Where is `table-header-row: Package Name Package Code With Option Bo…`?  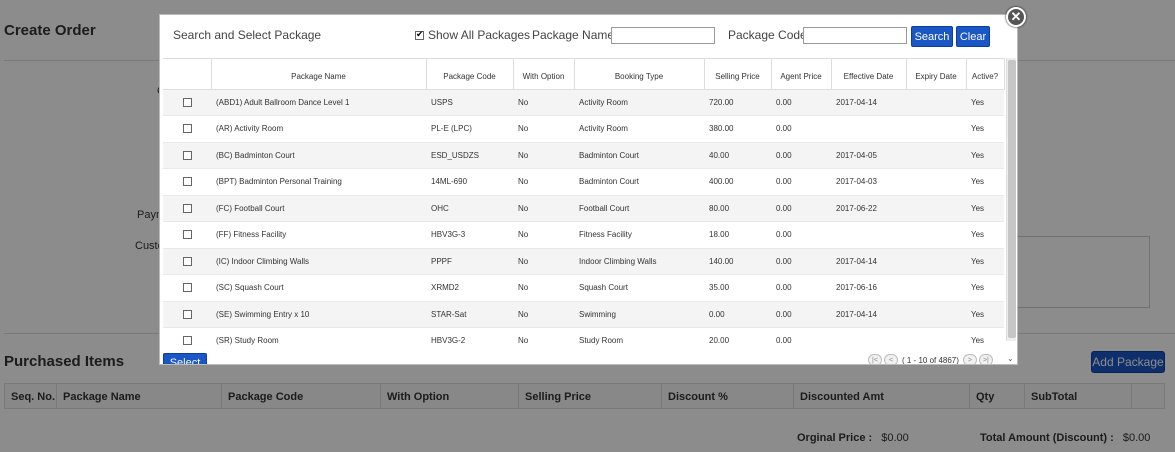
table-header-row: Package Name Package Code With Option Bo… is located at coordinates (584, 74).